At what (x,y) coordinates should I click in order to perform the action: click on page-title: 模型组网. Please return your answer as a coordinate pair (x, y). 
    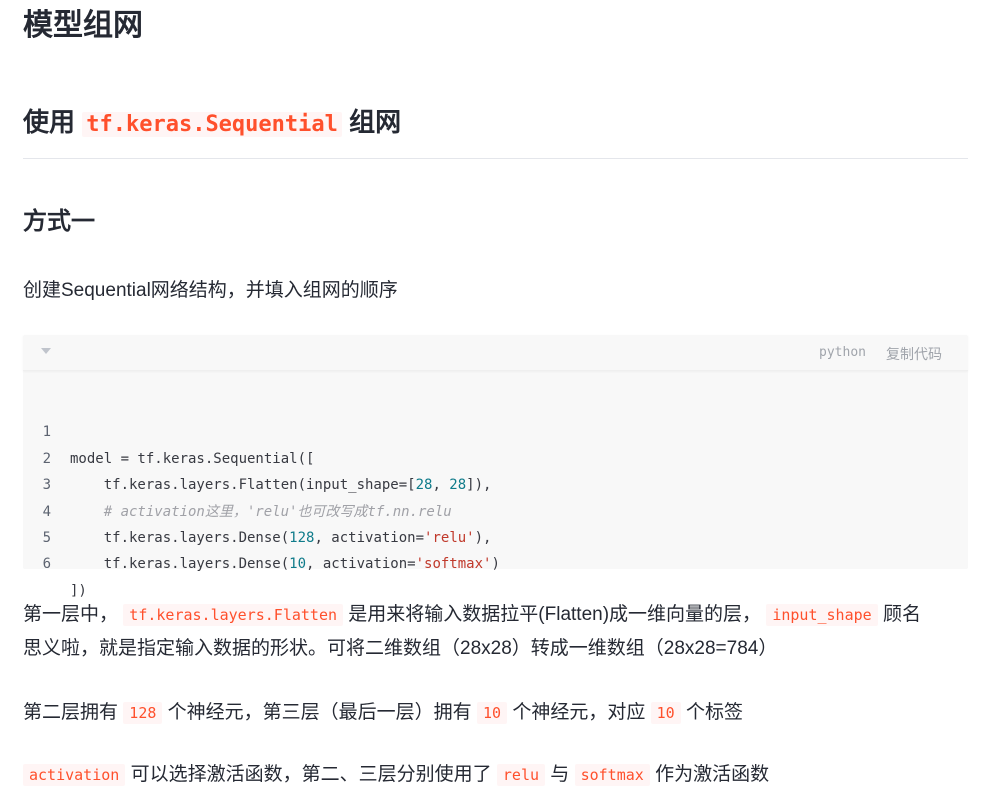
    Looking at the image, I should click on (83, 25).